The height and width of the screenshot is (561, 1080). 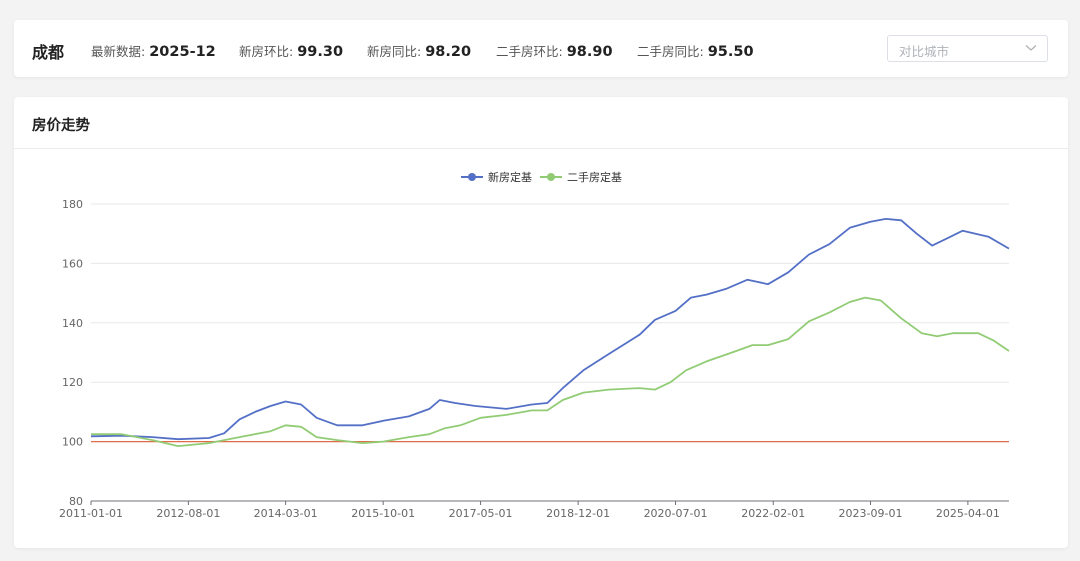 I want to click on x-tick-label: 2011-01-01, so click(x=91, y=513).